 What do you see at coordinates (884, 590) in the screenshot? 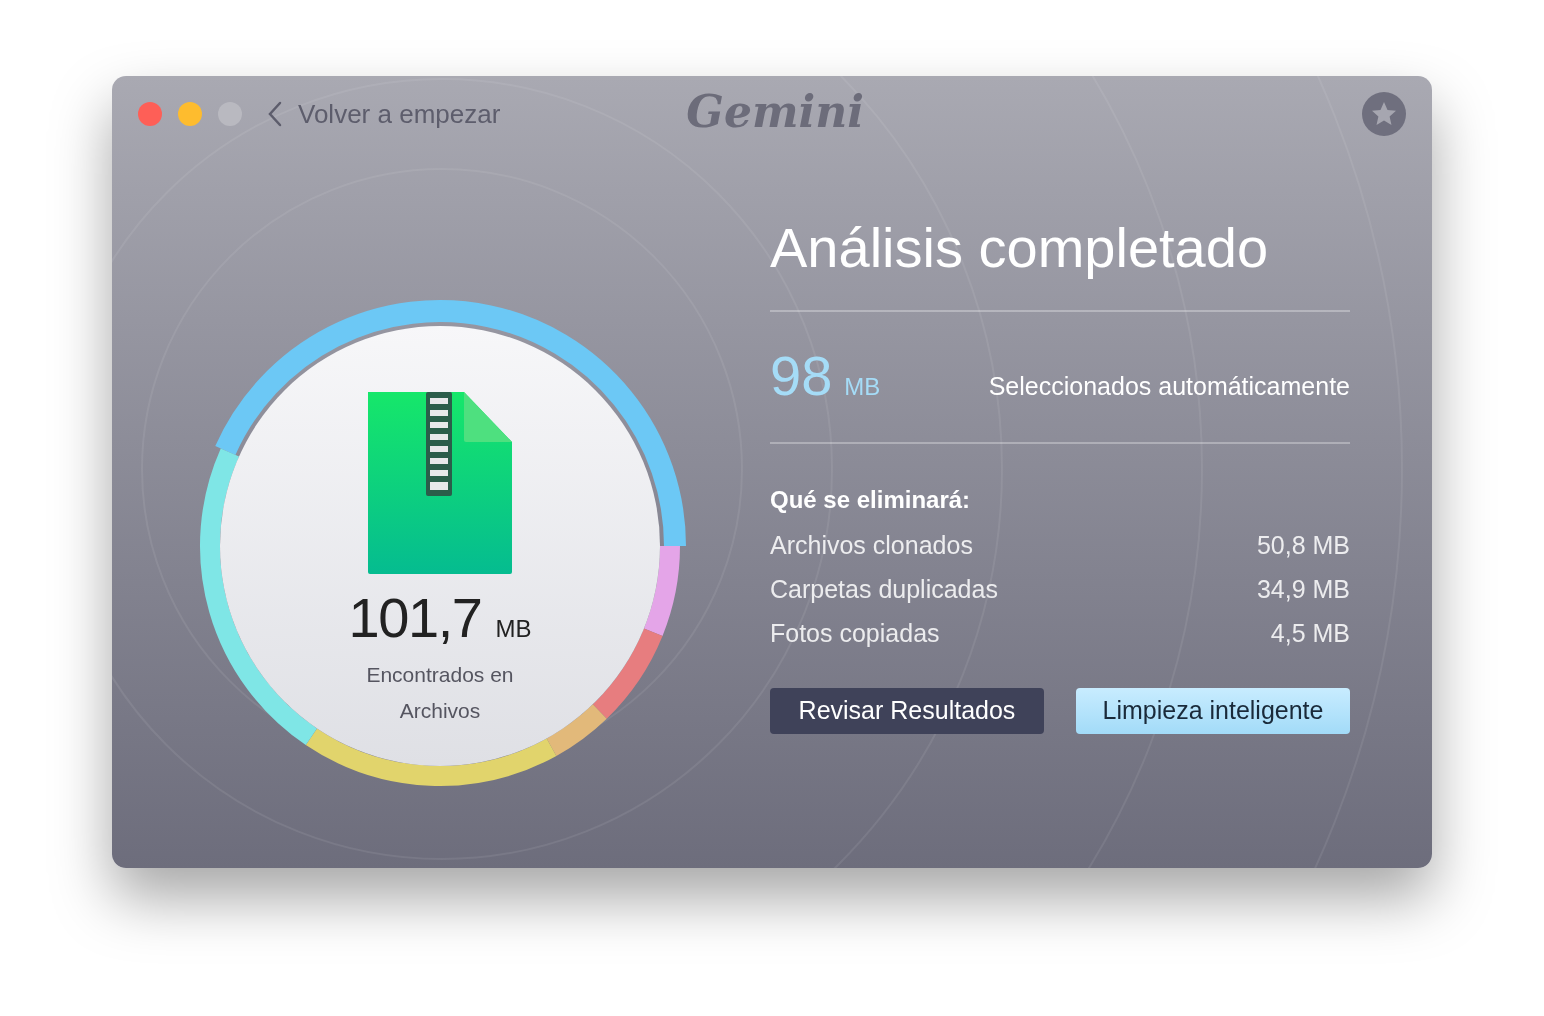
I see `category-label: Carpetas duplicadas` at bounding box center [884, 590].